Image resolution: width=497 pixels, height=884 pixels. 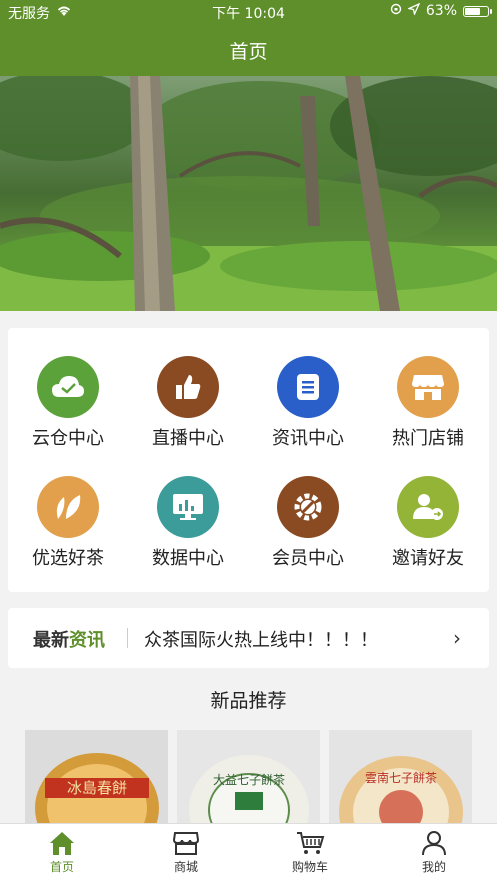 I want to click on tab-label: 首页, so click(x=61, y=867).